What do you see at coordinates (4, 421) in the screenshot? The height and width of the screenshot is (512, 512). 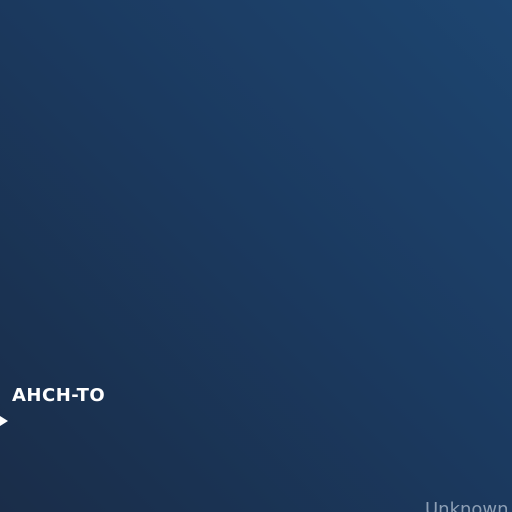 I see `planet-marker-icon` at bounding box center [4, 421].